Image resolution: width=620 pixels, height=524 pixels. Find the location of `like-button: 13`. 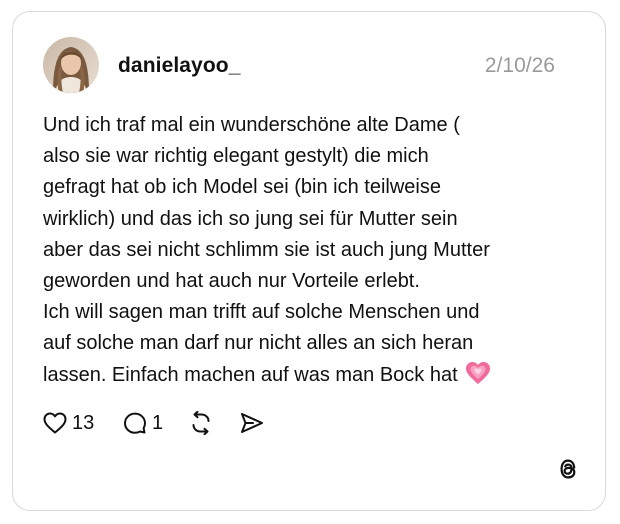

like-button: 13 is located at coordinates (68, 423).